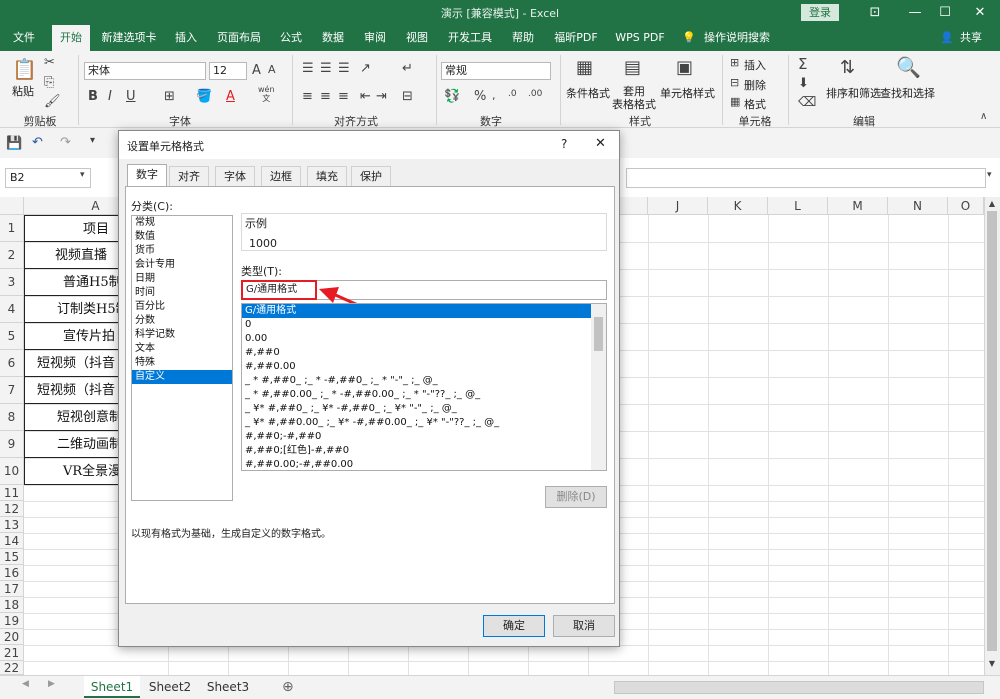  What do you see at coordinates (93, 96) in the screenshot?
I see `bold-button: B` at bounding box center [93, 96].